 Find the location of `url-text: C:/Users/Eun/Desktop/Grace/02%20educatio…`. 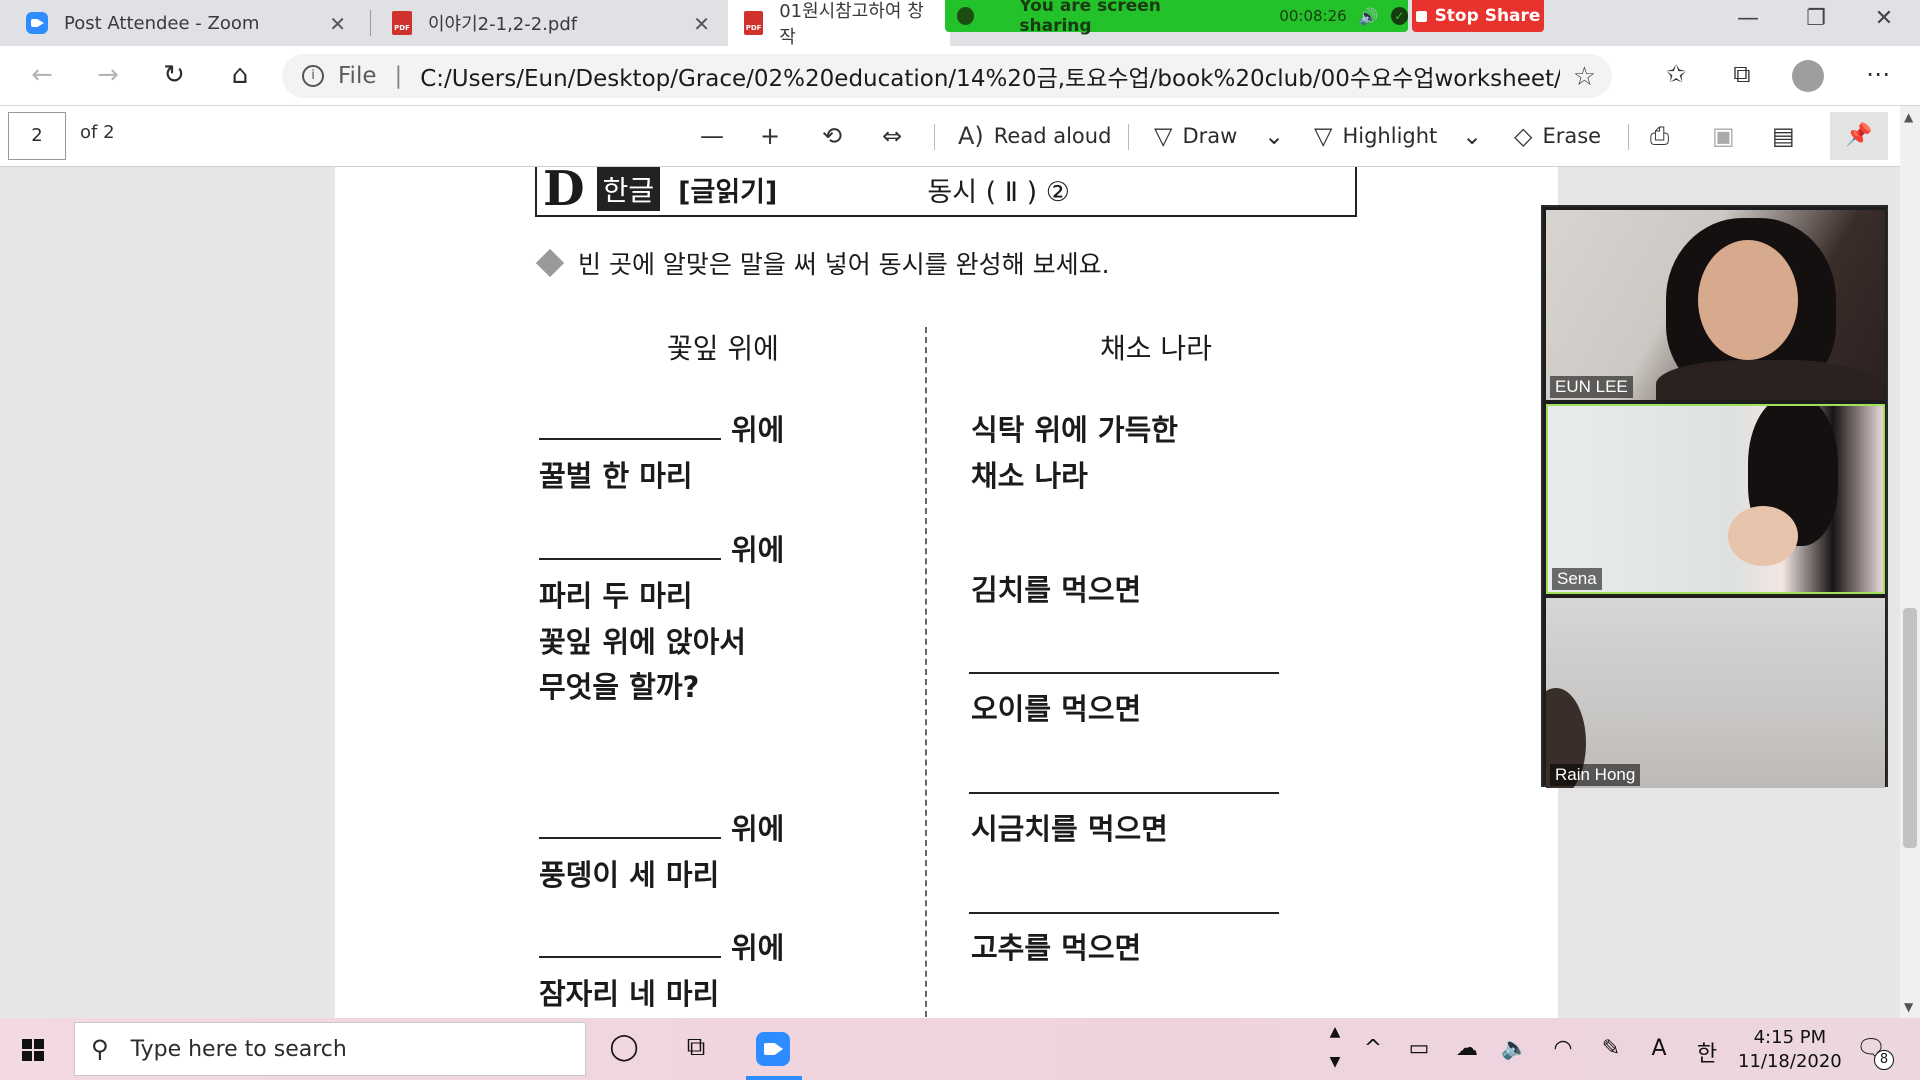

url-text: C:/Users/Eun/Desktop/Grace/02%20educatio… is located at coordinates (990, 76).